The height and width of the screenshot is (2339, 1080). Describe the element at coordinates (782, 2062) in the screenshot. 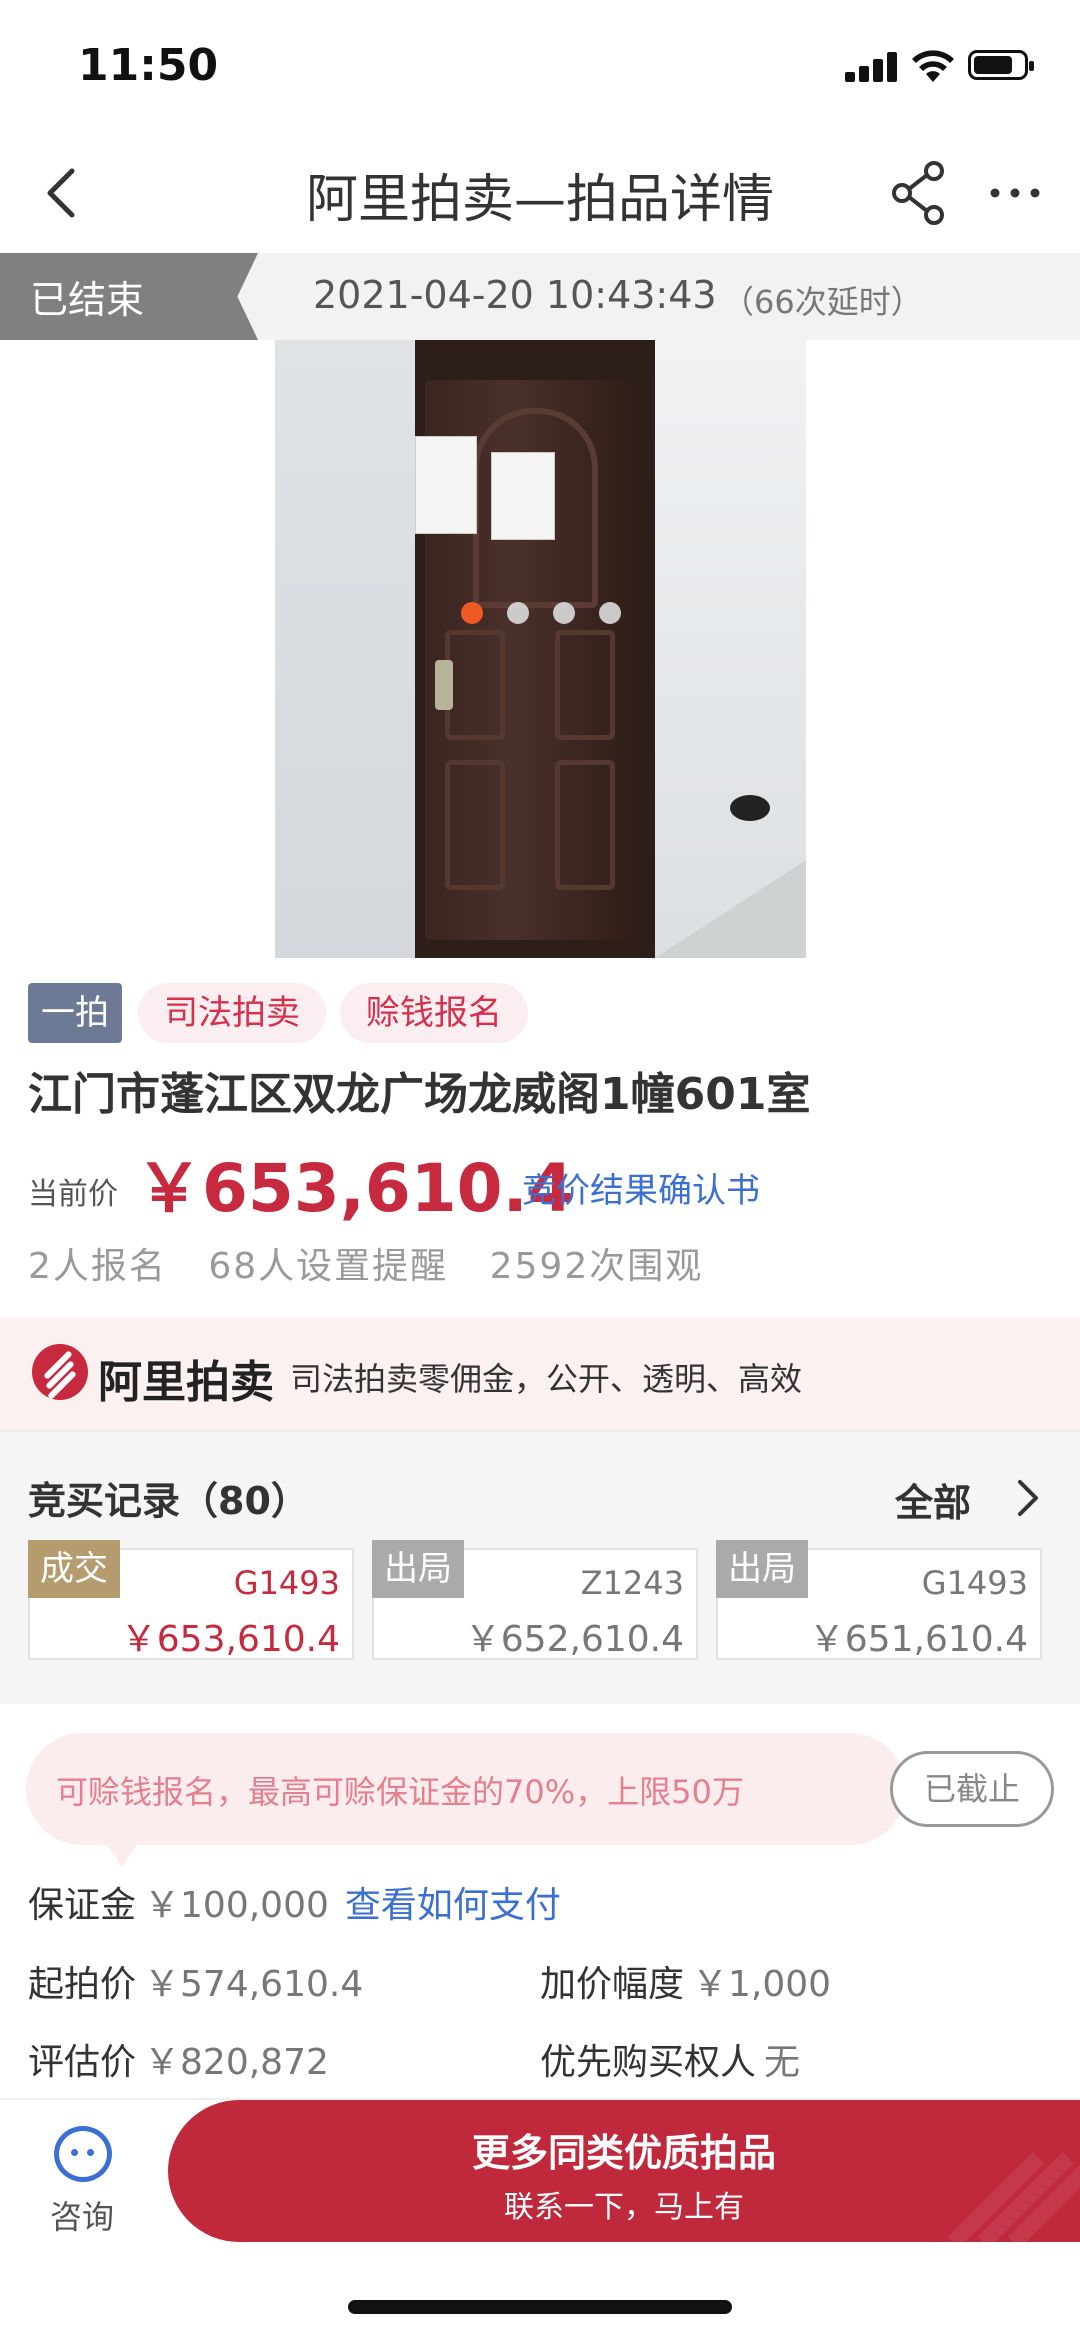

I see `priority-value: 无` at that location.